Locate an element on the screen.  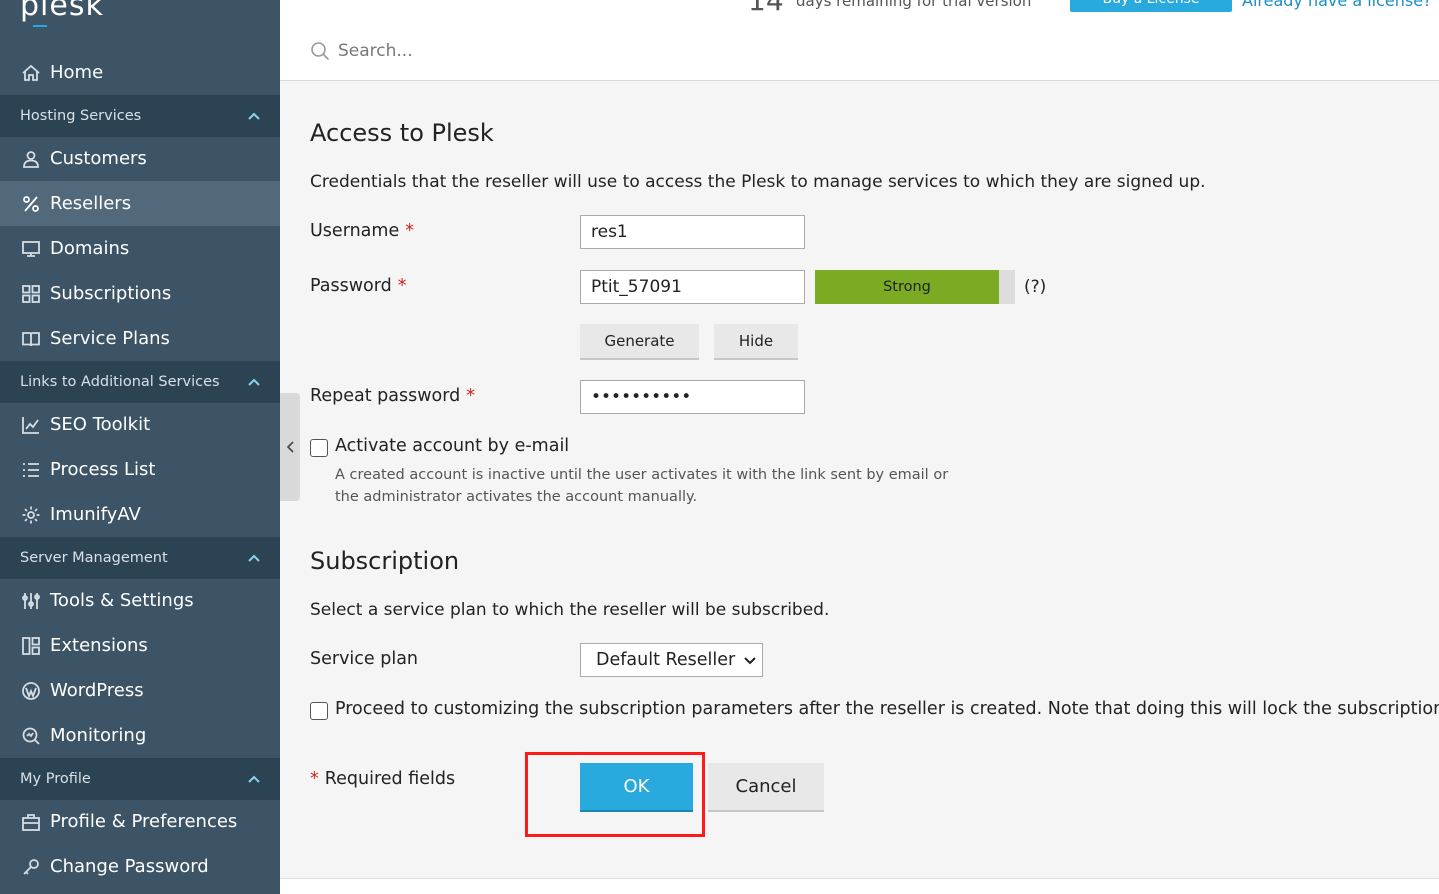
section-hosting-services: Hosting Services is located at coordinates (140, 116).